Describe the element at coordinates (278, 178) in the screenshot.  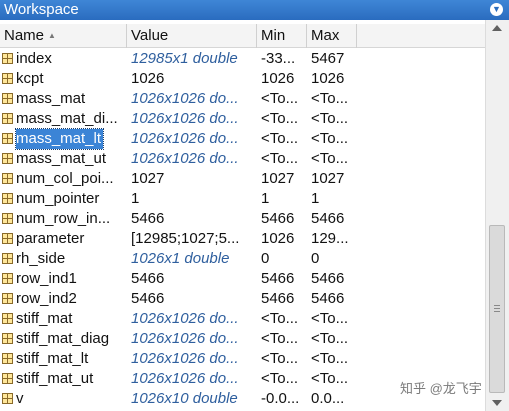
I see `variable-min: 1027` at that location.